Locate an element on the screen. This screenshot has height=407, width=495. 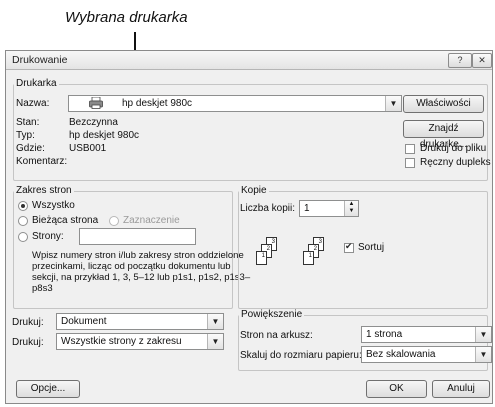
ok-button: OK is located at coordinates (396, 389).